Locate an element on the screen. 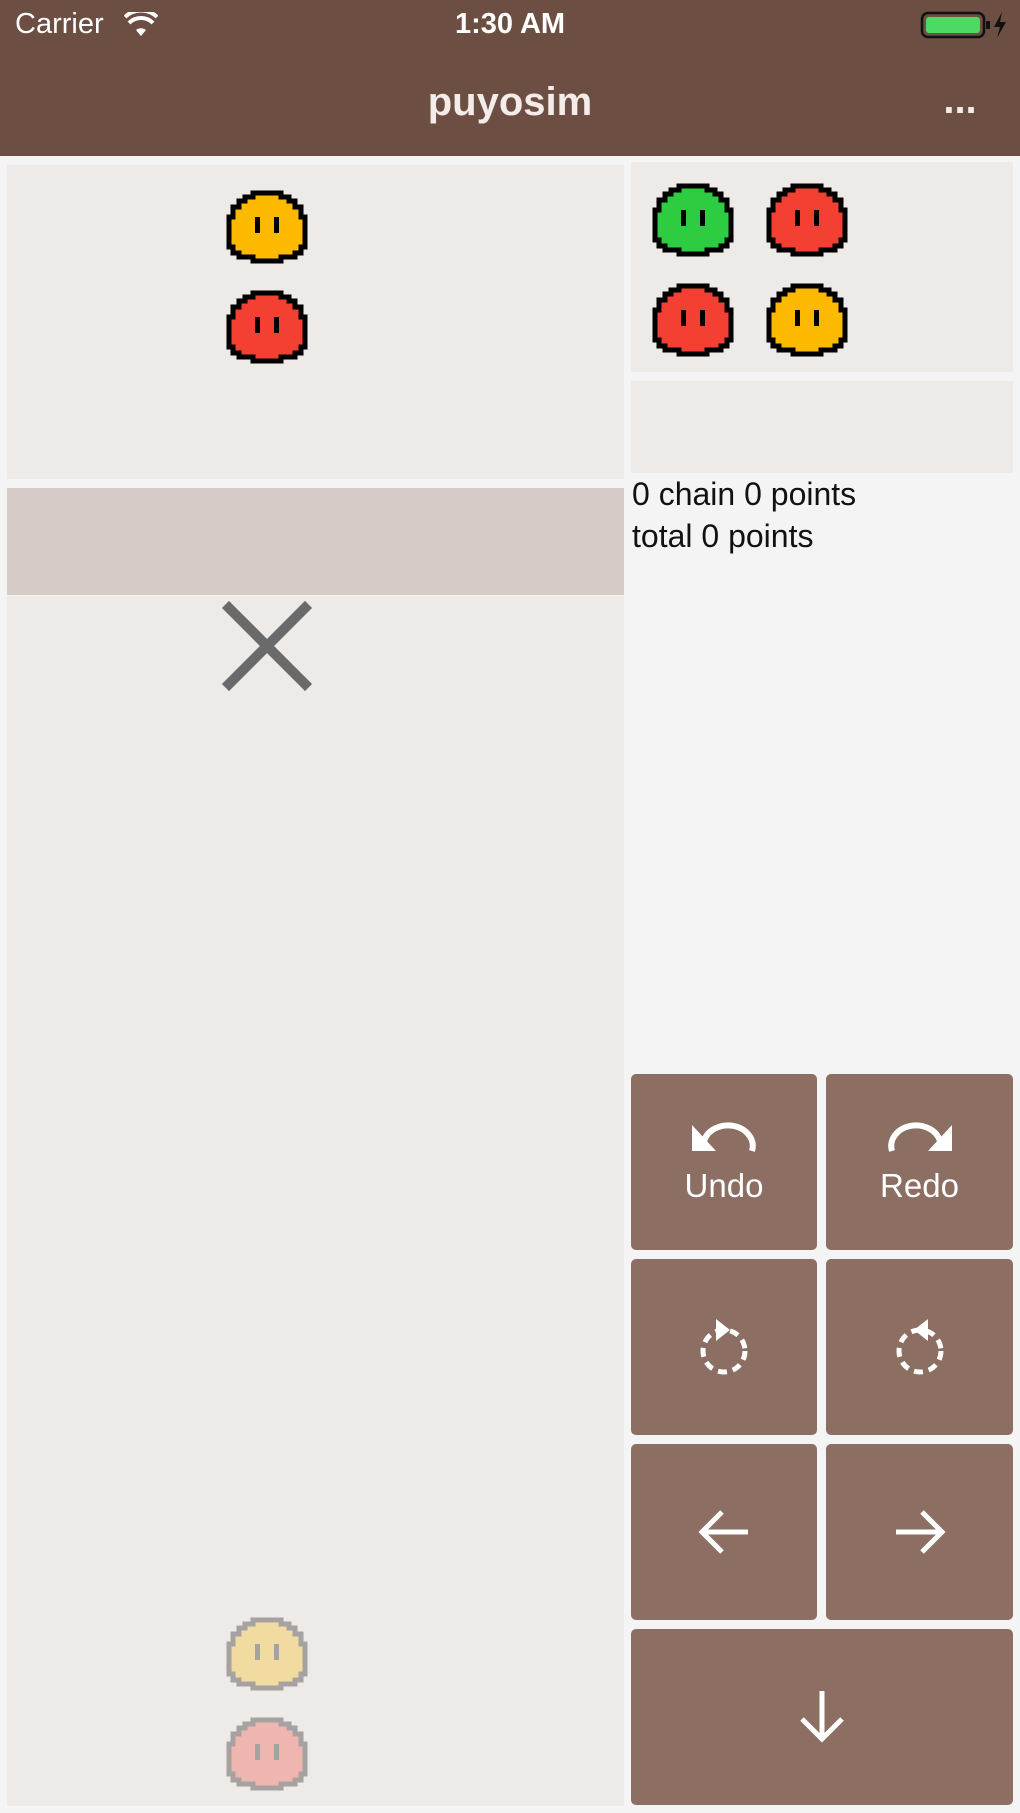  undo-arrow-icon is located at coordinates (724, 1137).